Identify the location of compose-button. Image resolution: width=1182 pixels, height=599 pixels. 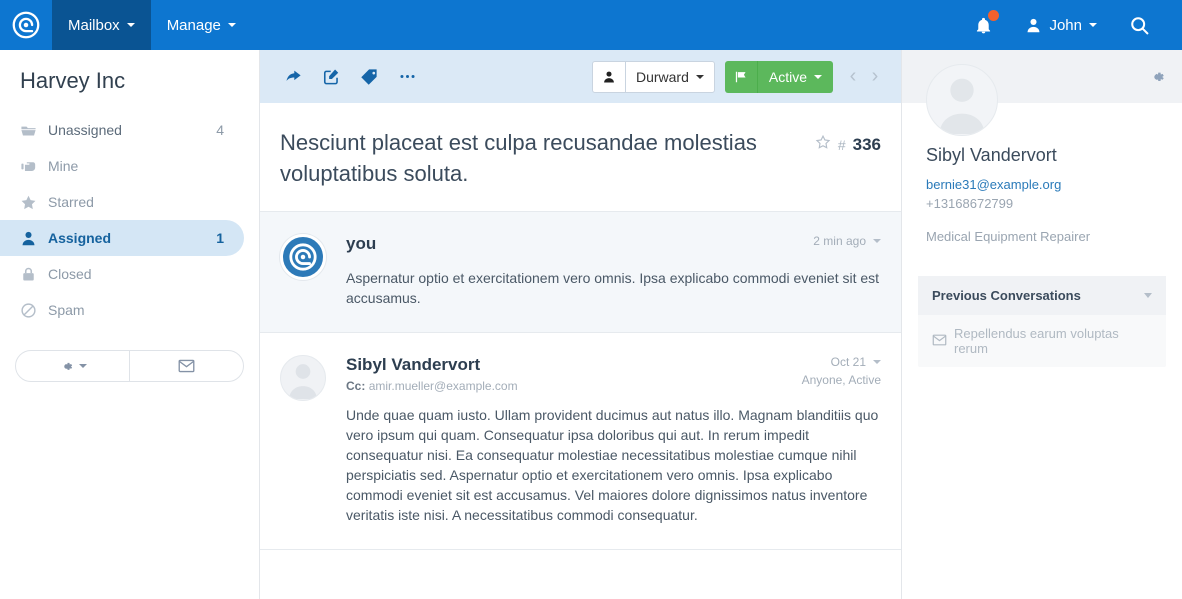
(331, 77).